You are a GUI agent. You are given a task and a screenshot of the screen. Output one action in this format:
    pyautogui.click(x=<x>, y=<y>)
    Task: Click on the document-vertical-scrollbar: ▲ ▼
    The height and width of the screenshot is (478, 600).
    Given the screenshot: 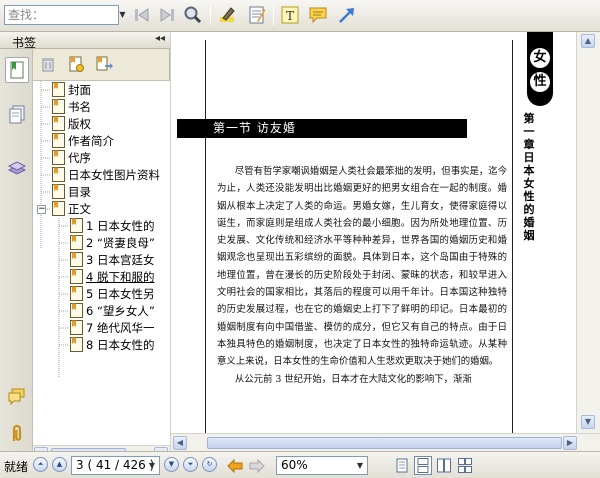 What is the action you would take?
    pyautogui.click(x=588, y=232)
    